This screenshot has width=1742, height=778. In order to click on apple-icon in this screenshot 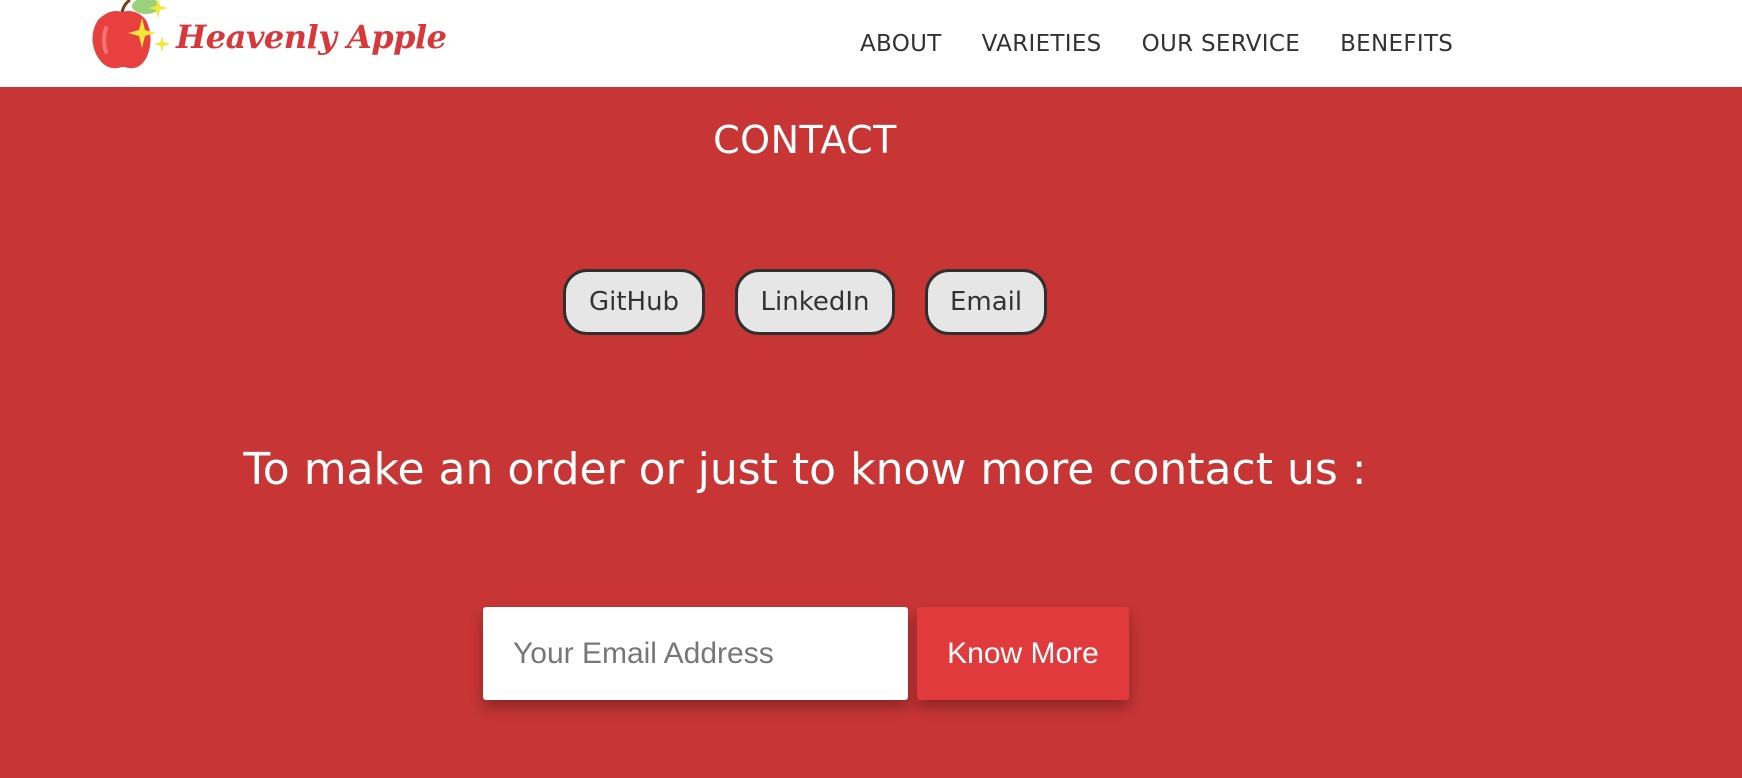, I will do `click(131, 34)`.